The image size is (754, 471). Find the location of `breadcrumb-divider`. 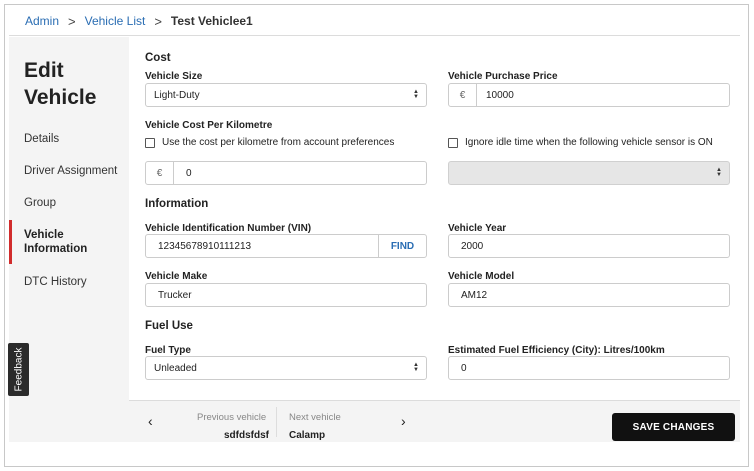

breadcrumb-divider is located at coordinates (374, 35).